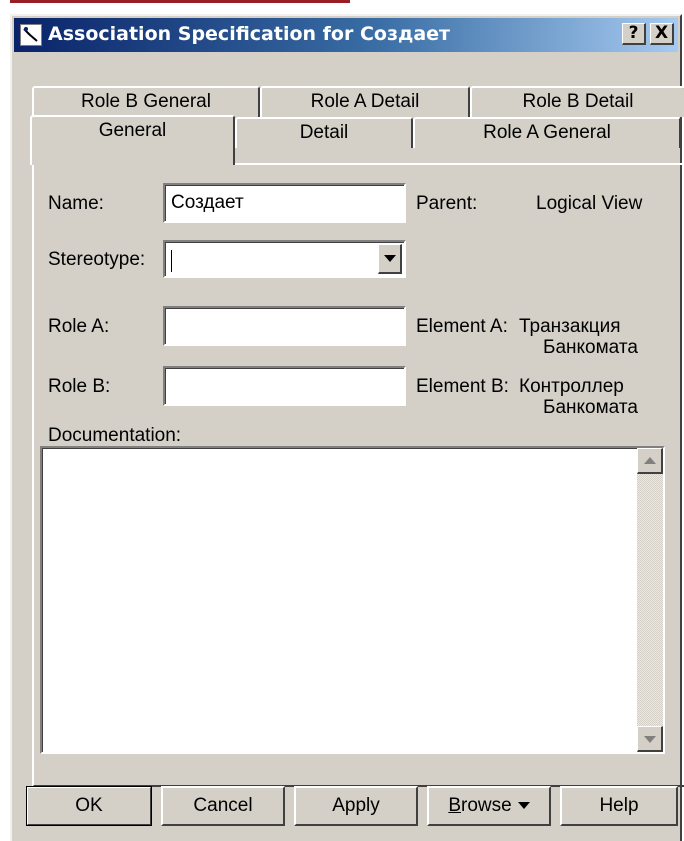 The width and height of the screenshot is (684, 841). Describe the element at coordinates (249, 34) in the screenshot. I see `window-title: Association Specification for Создает` at that location.